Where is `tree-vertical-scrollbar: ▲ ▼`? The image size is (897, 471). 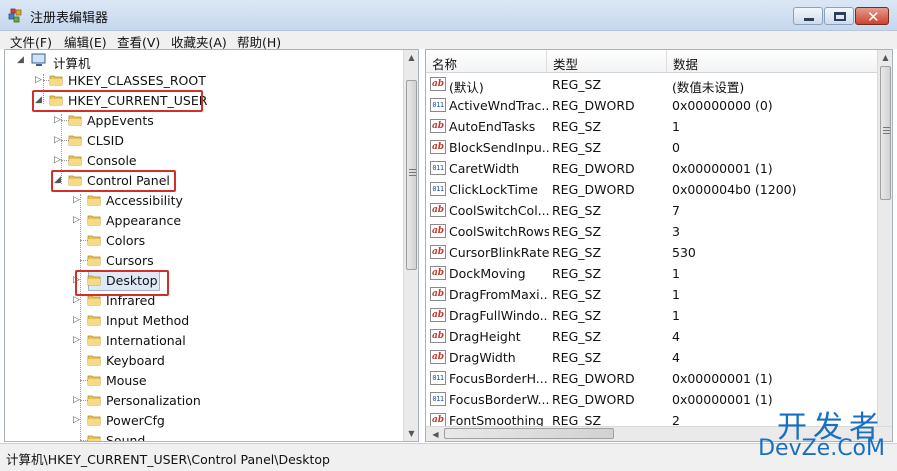
tree-vertical-scrollbar: ▲ ▼ is located at coordinates (410, 245).